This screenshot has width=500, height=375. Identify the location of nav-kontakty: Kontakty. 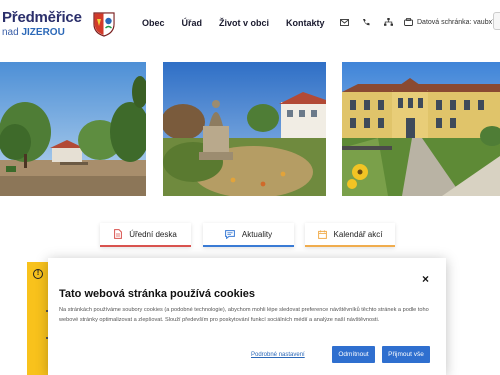
(305, 23).